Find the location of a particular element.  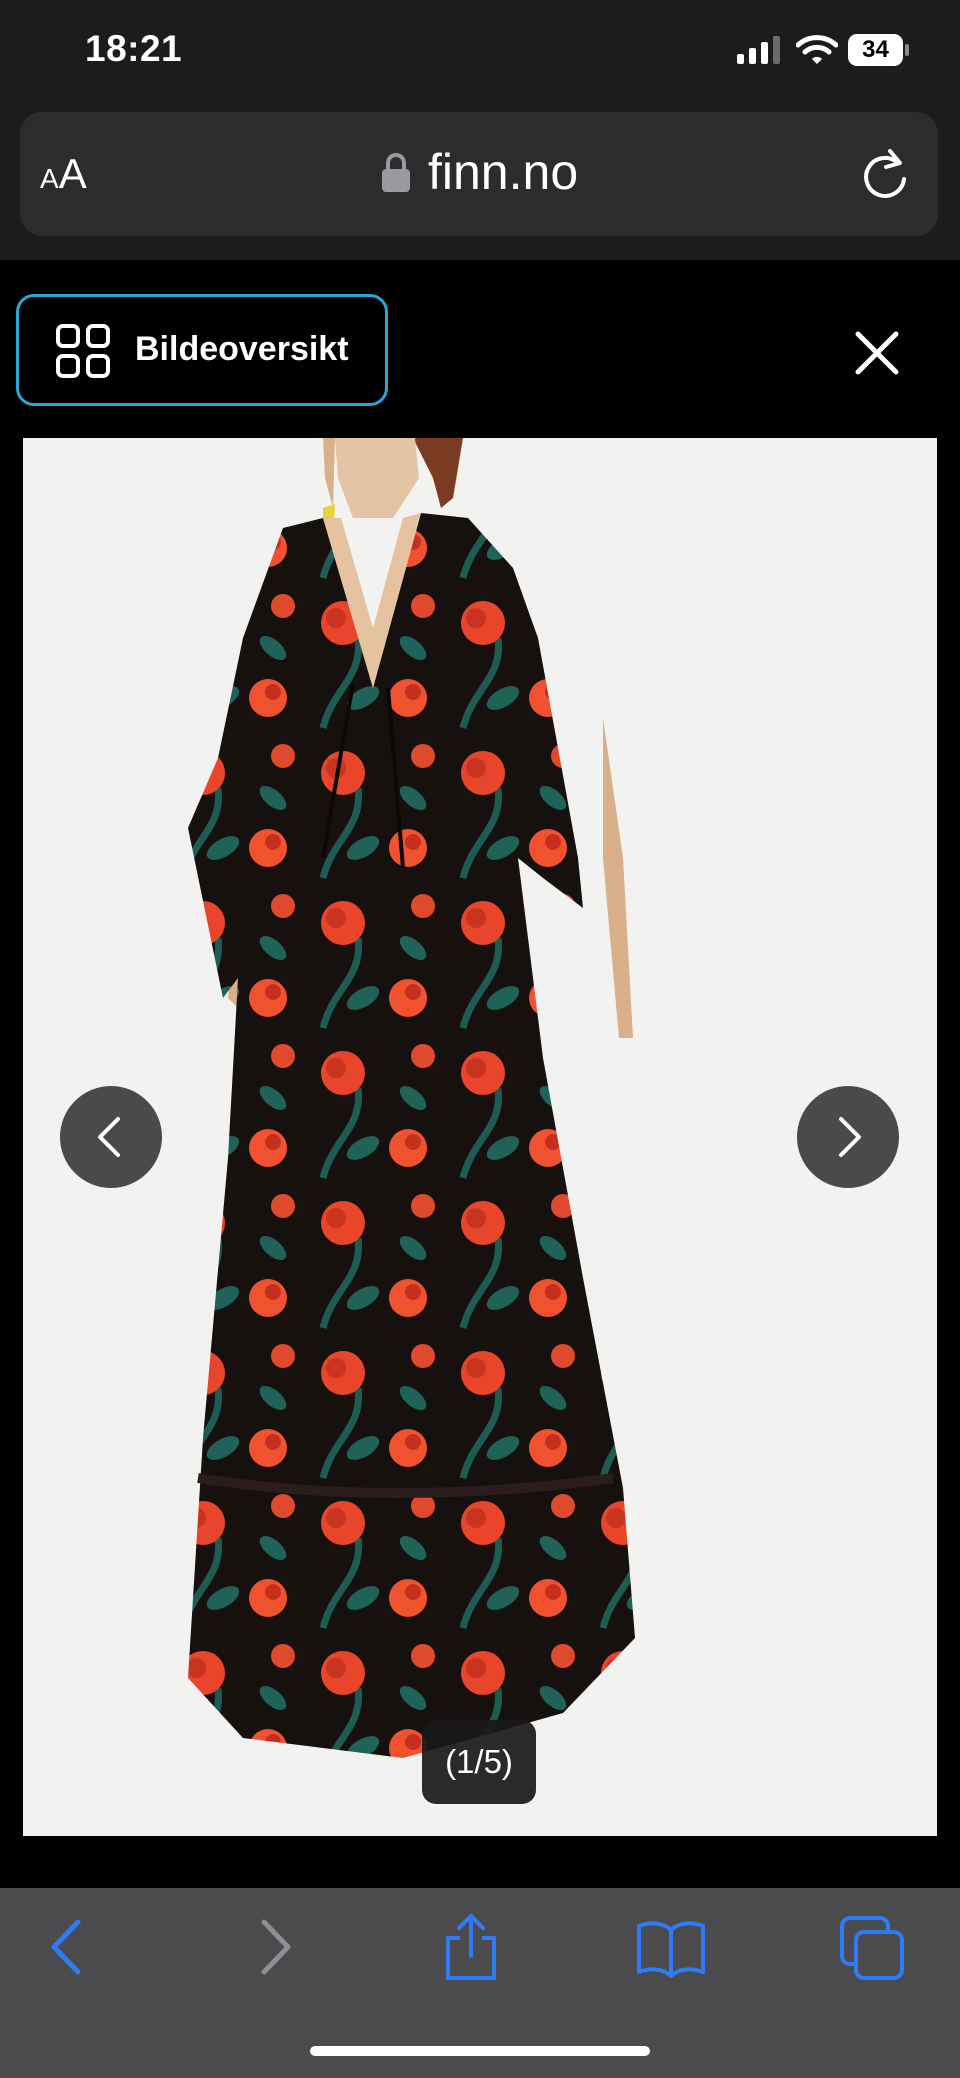

reader-label-large: A is located at coordinates (72, 173).